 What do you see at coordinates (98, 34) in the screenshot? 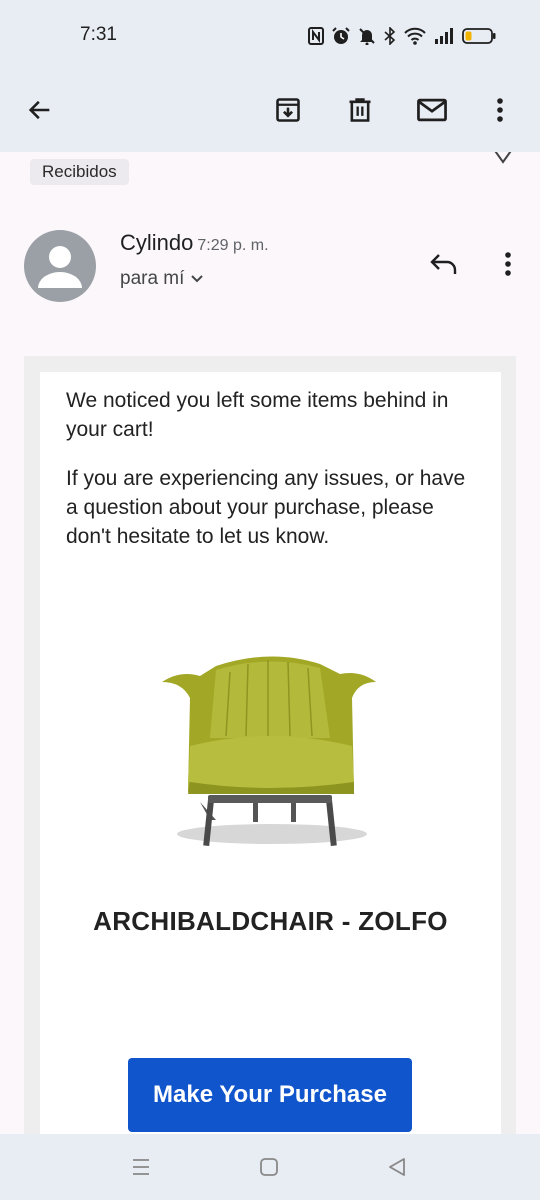
I see `status-time: 7:31` at bounding box center [98, 34].